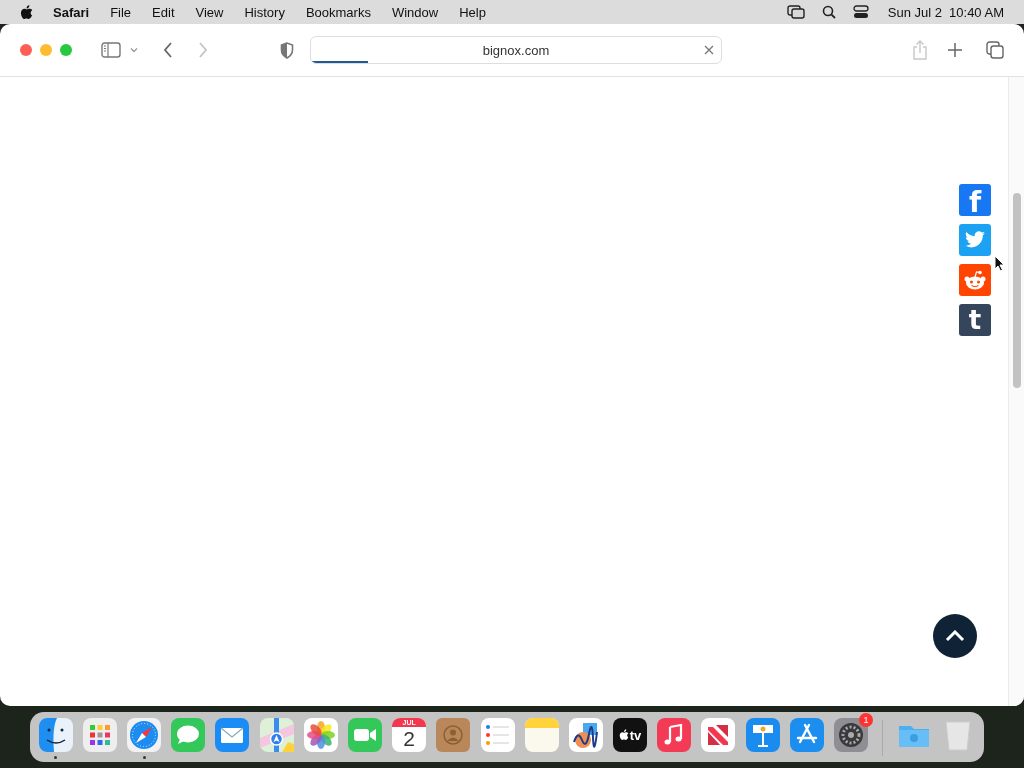 The image size is (1024, 768). I want to click on menu-item: View, so click(209, 12).